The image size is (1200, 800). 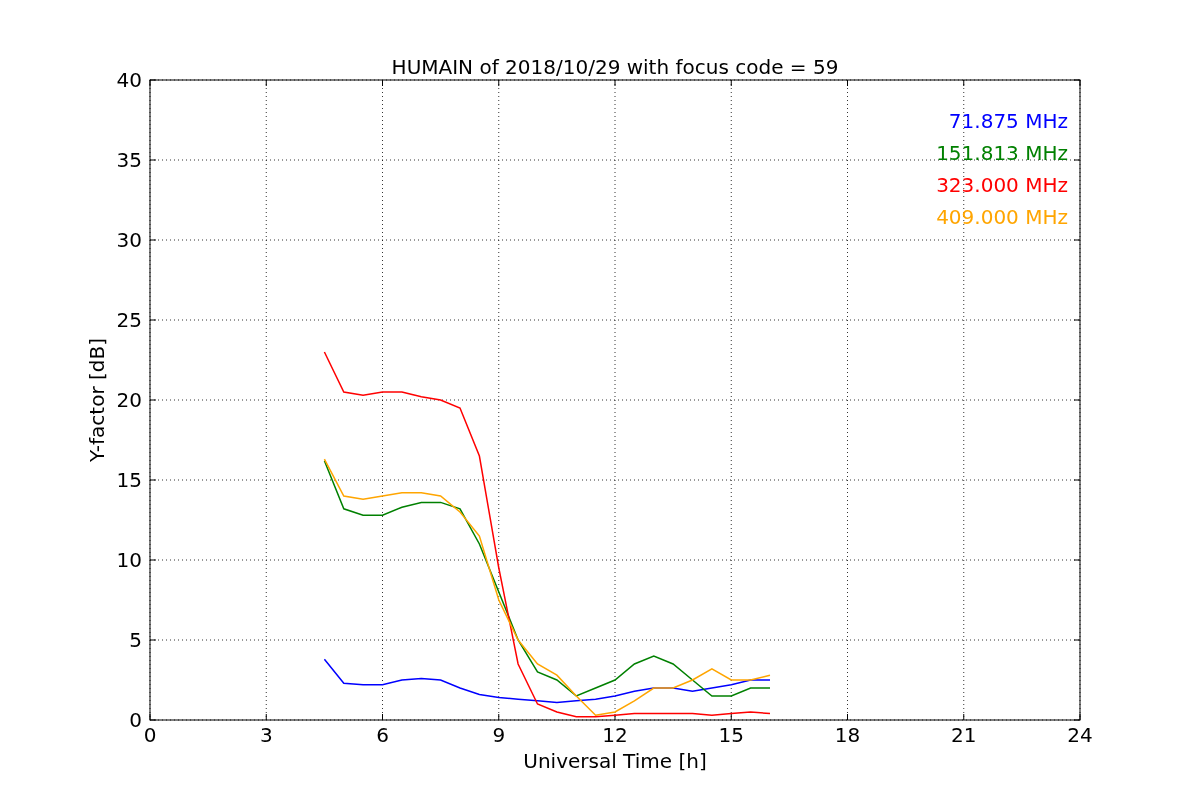 What do you see at coordinates (382, 735) in the screenshot?
I see `x-tick-label: 6` at bounding box center [382, 735].